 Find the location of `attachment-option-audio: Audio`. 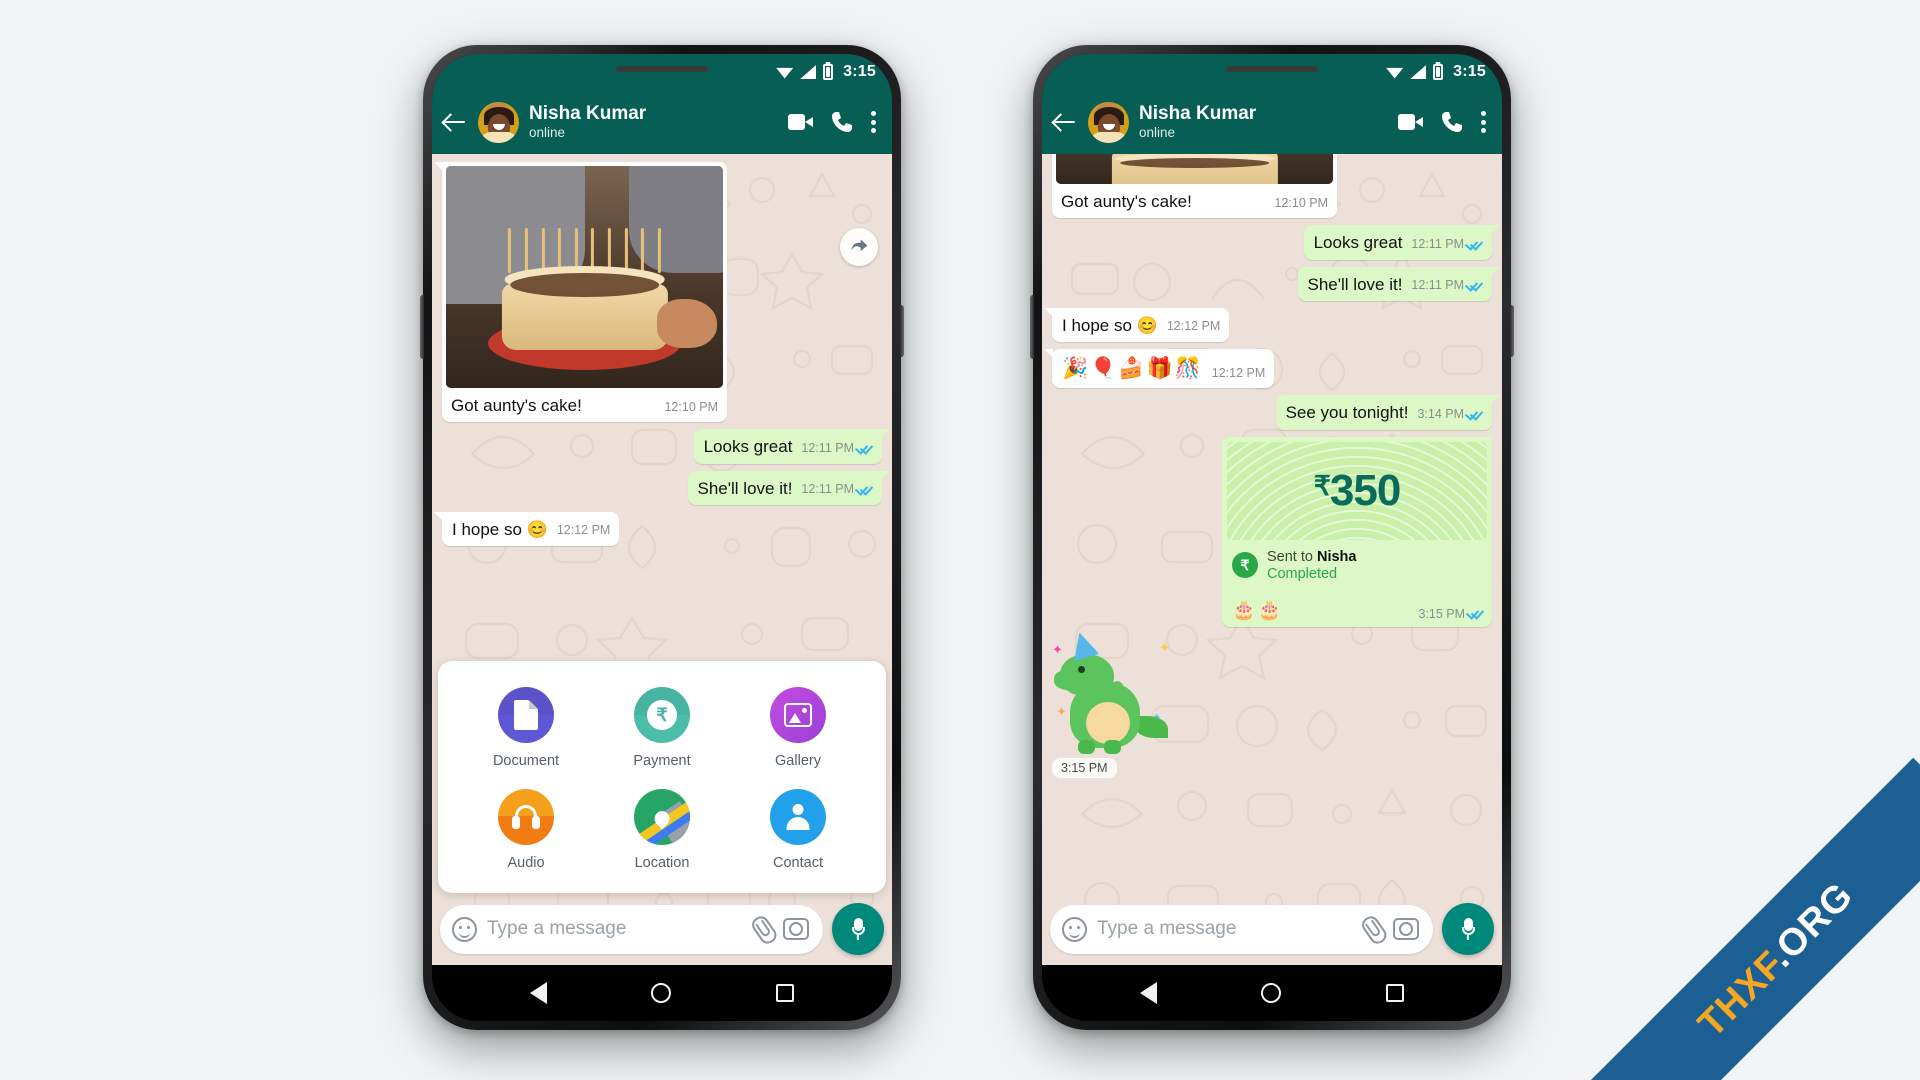

attachment-option-audio: Audio is located at coordinates (526, 830).